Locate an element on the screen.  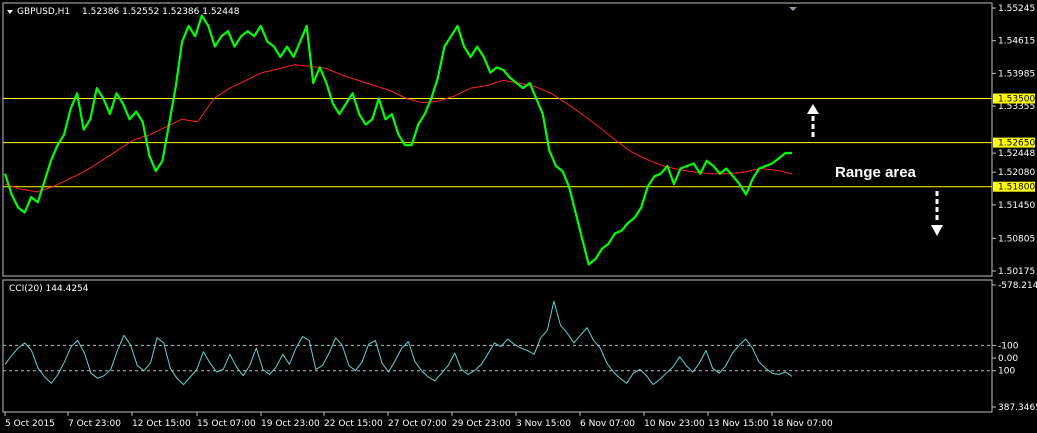
level-price-label: 1.53500 is located at coordinates (1016, 100).